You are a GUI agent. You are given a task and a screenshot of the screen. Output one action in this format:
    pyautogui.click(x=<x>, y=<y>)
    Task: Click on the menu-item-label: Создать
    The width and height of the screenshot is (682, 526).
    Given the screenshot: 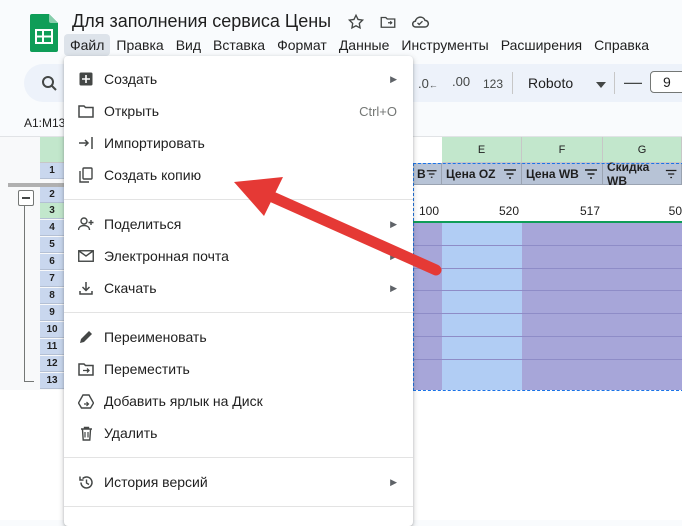 What is the action you would take?
    pyautogui.click(x=131, y=79)
    